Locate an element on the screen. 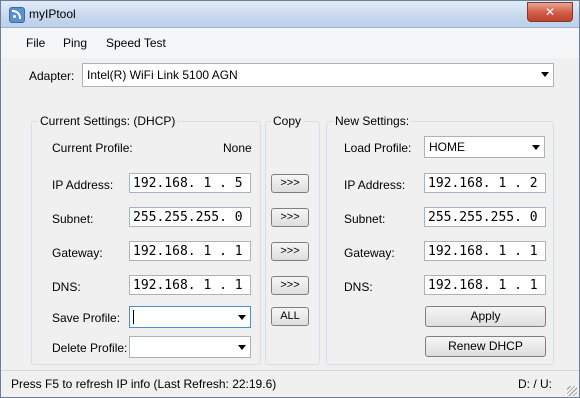 The height and width of the screenshot is (398, 580). title-bar: myIPtool ✕ is located at coordinates (290, 14).